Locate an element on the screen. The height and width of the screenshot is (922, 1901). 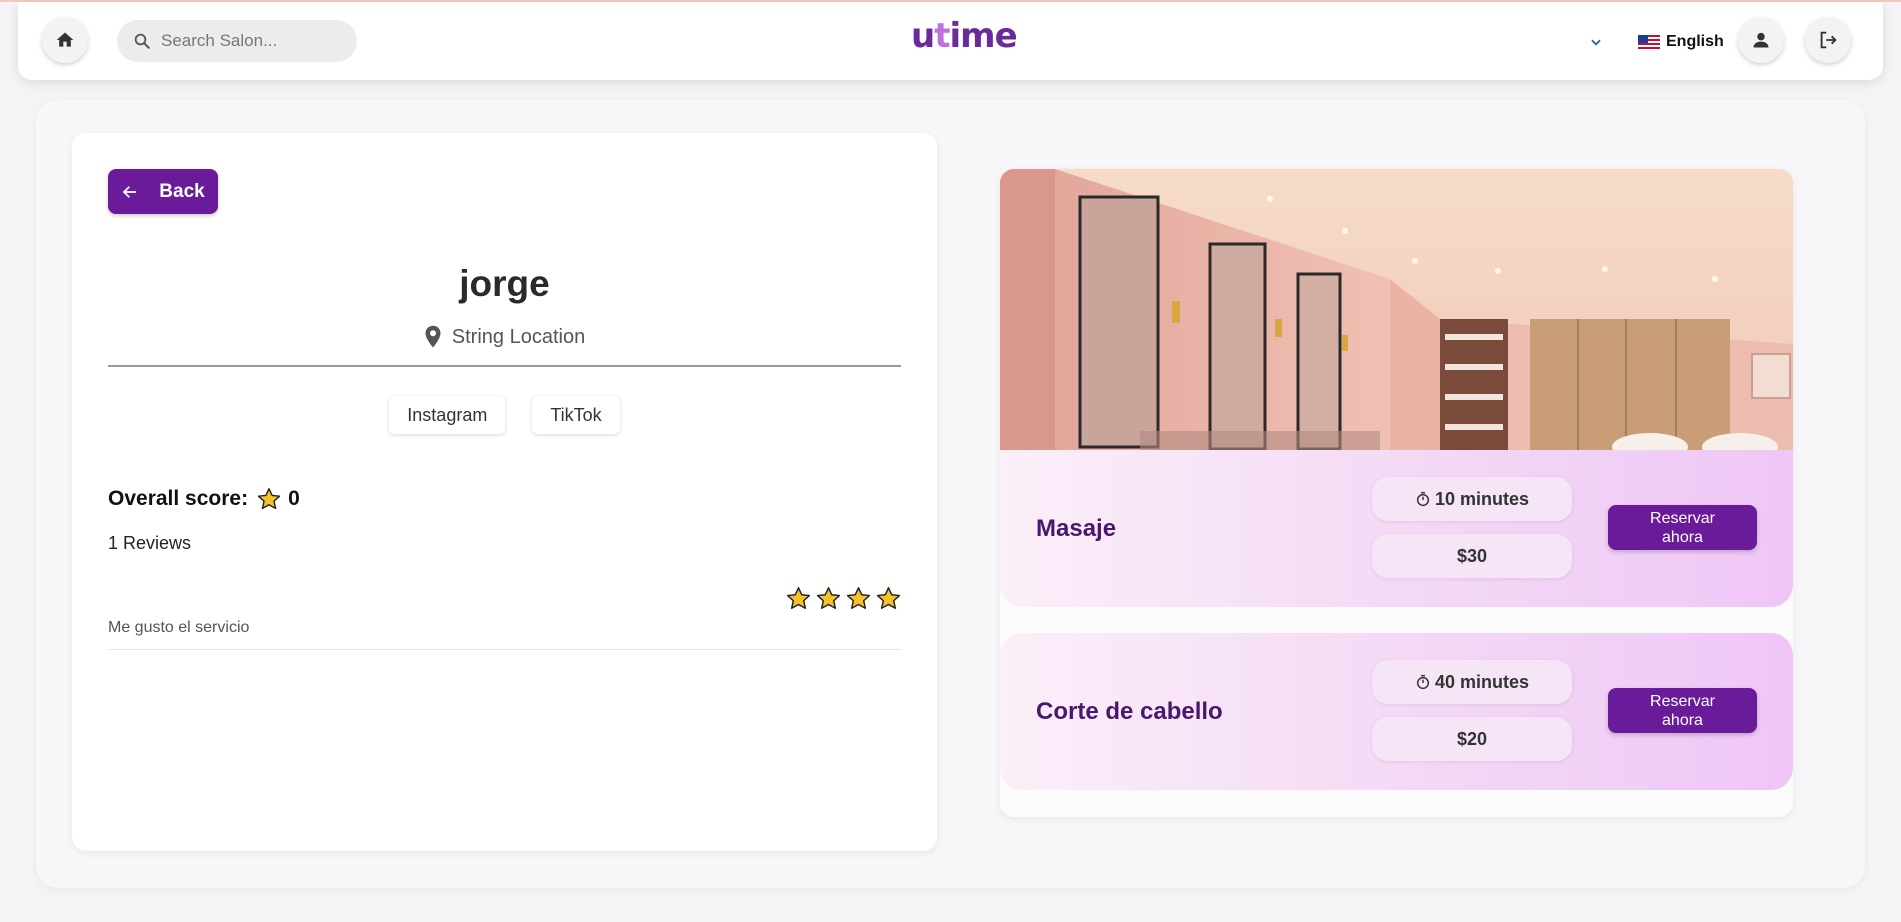
arrow-left-icon is located at coordinates (130, 192).